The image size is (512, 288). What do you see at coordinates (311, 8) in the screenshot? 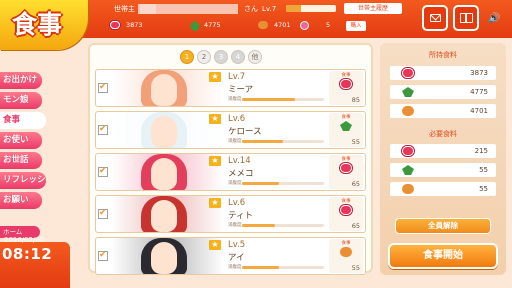
I see `level-progress-bar` at bounding box center [311, 8].